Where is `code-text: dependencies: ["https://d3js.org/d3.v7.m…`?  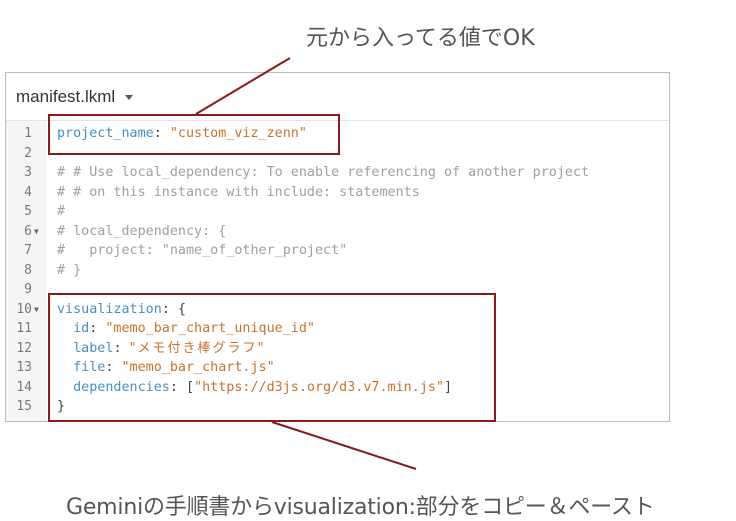 code-text: dependencies: ["https://d3js.org/d3.v7.m… is located at coordinates (254, 388).